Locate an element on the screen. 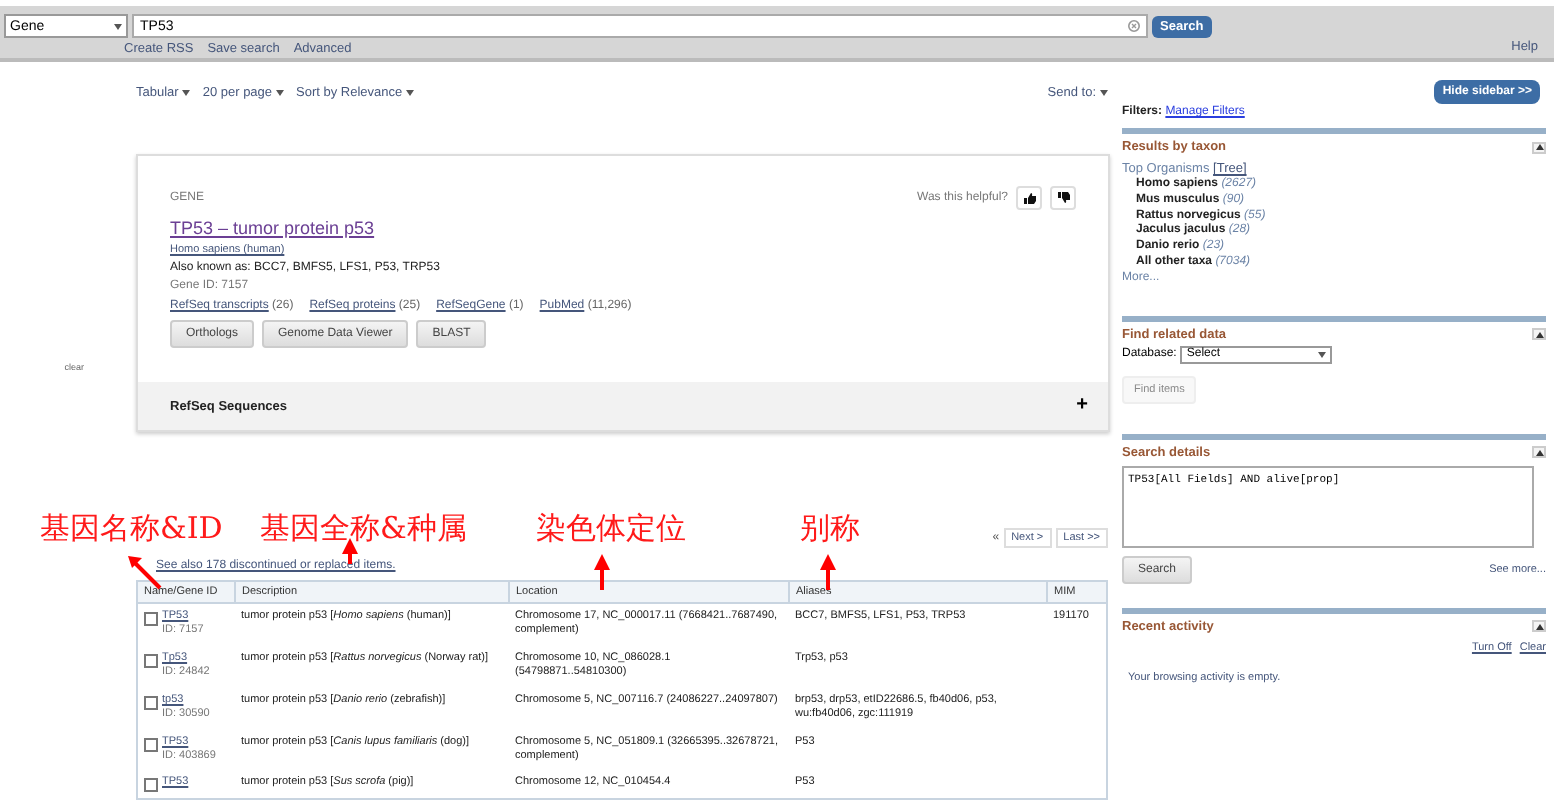 The height and width of the screenshot is (806, 1554). annotation-label: 基因名称&ID is located at coordinates (131, 529).